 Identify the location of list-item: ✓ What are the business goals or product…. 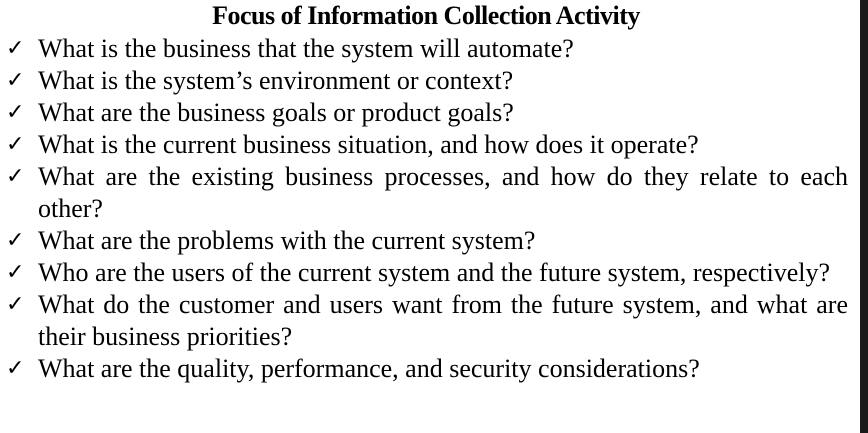
(427, 113).